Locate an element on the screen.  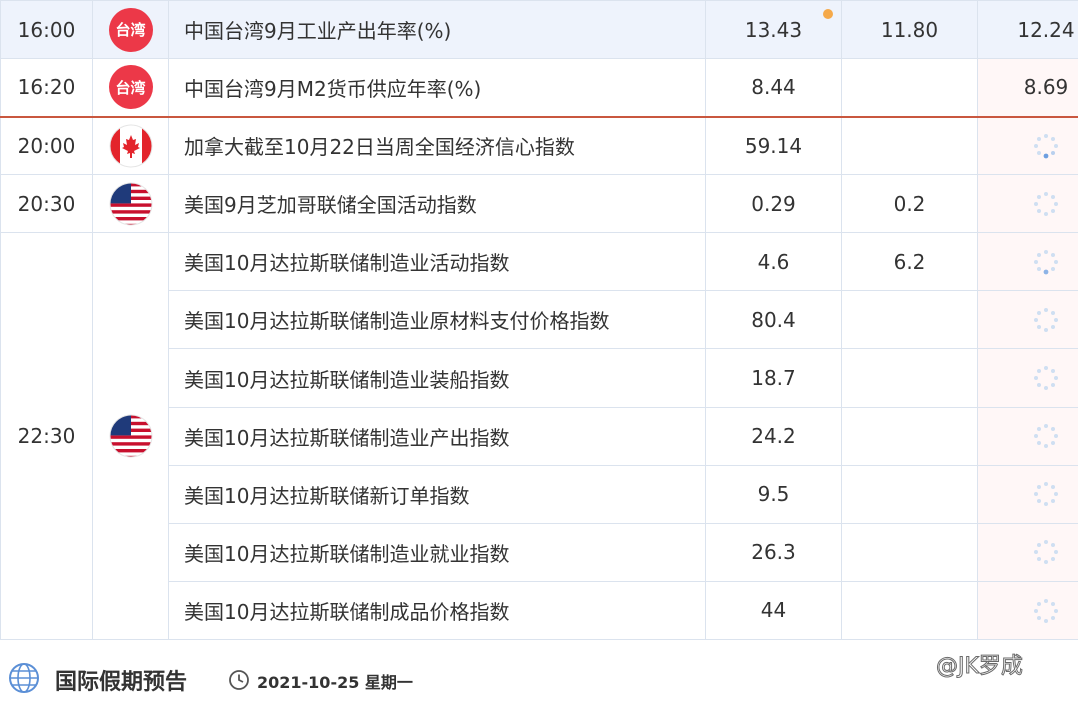
forecast-value: 6.2 is located at coordinates (909, 262).